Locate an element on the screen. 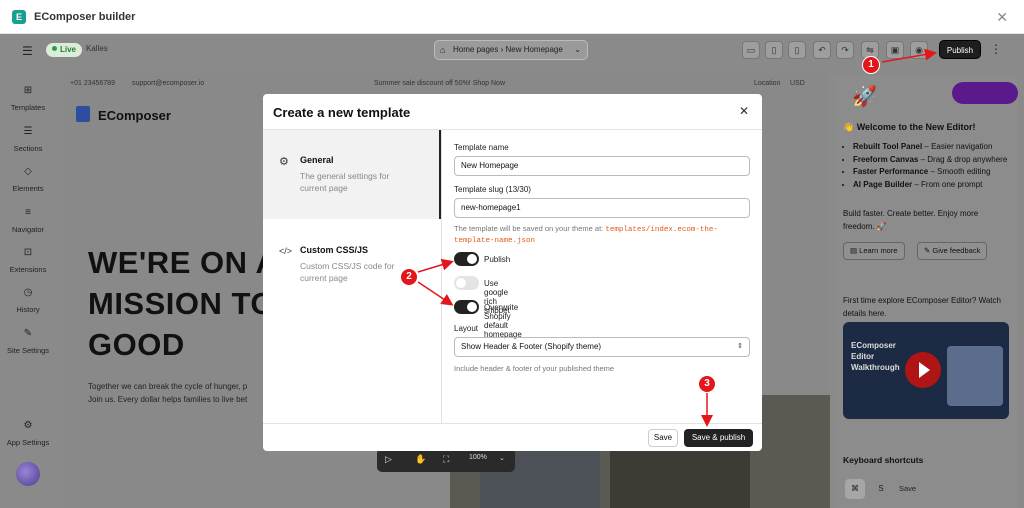 This screenshot has height=508, width=1024. hero-line: GOOD is located at coordinates (136, 344).